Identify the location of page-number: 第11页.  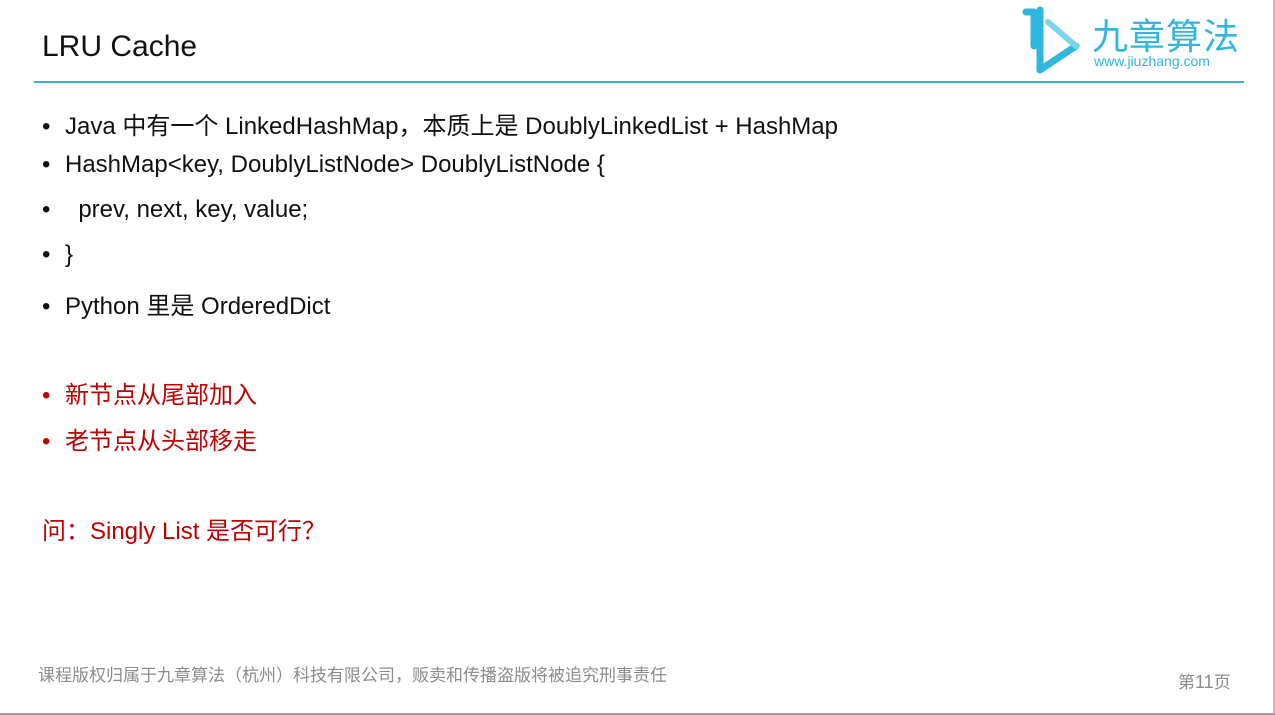
(1204, 680).